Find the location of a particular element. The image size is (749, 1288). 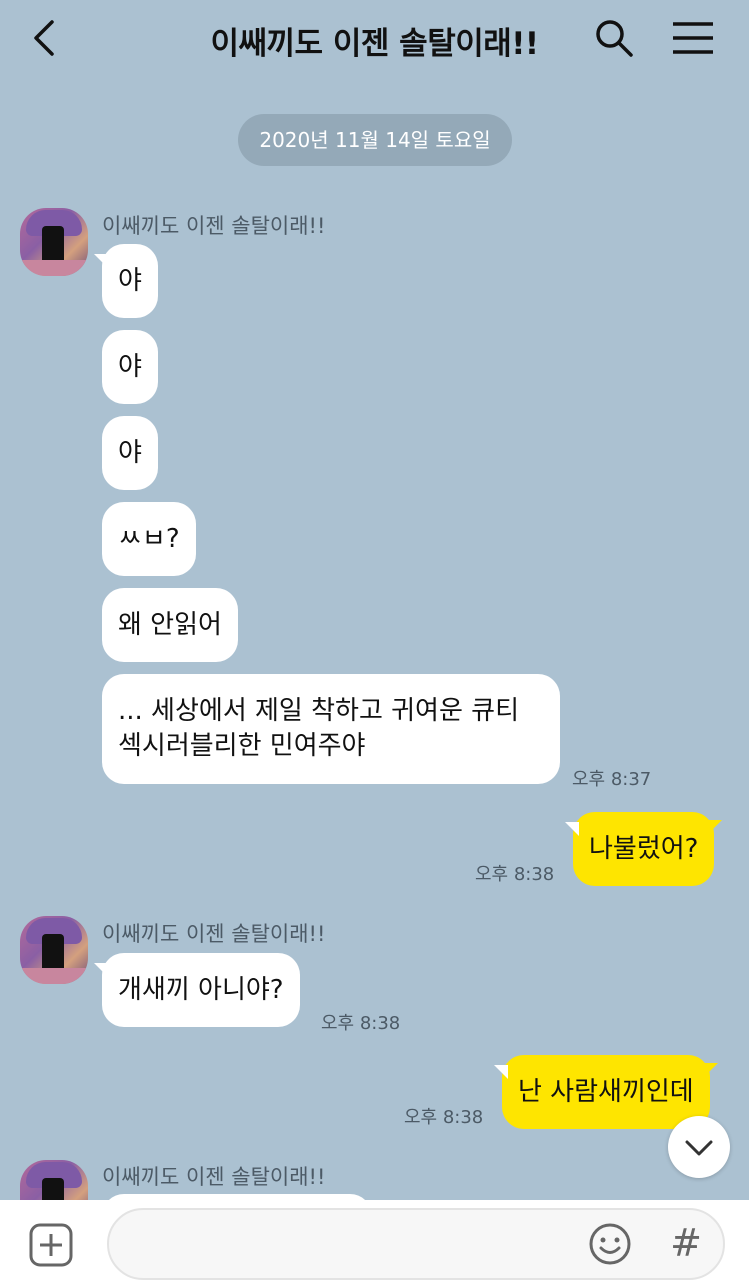

message-line: ... 세상에서 제일 착하고 귀여운 큐티 is located at coordinates (318, 711).